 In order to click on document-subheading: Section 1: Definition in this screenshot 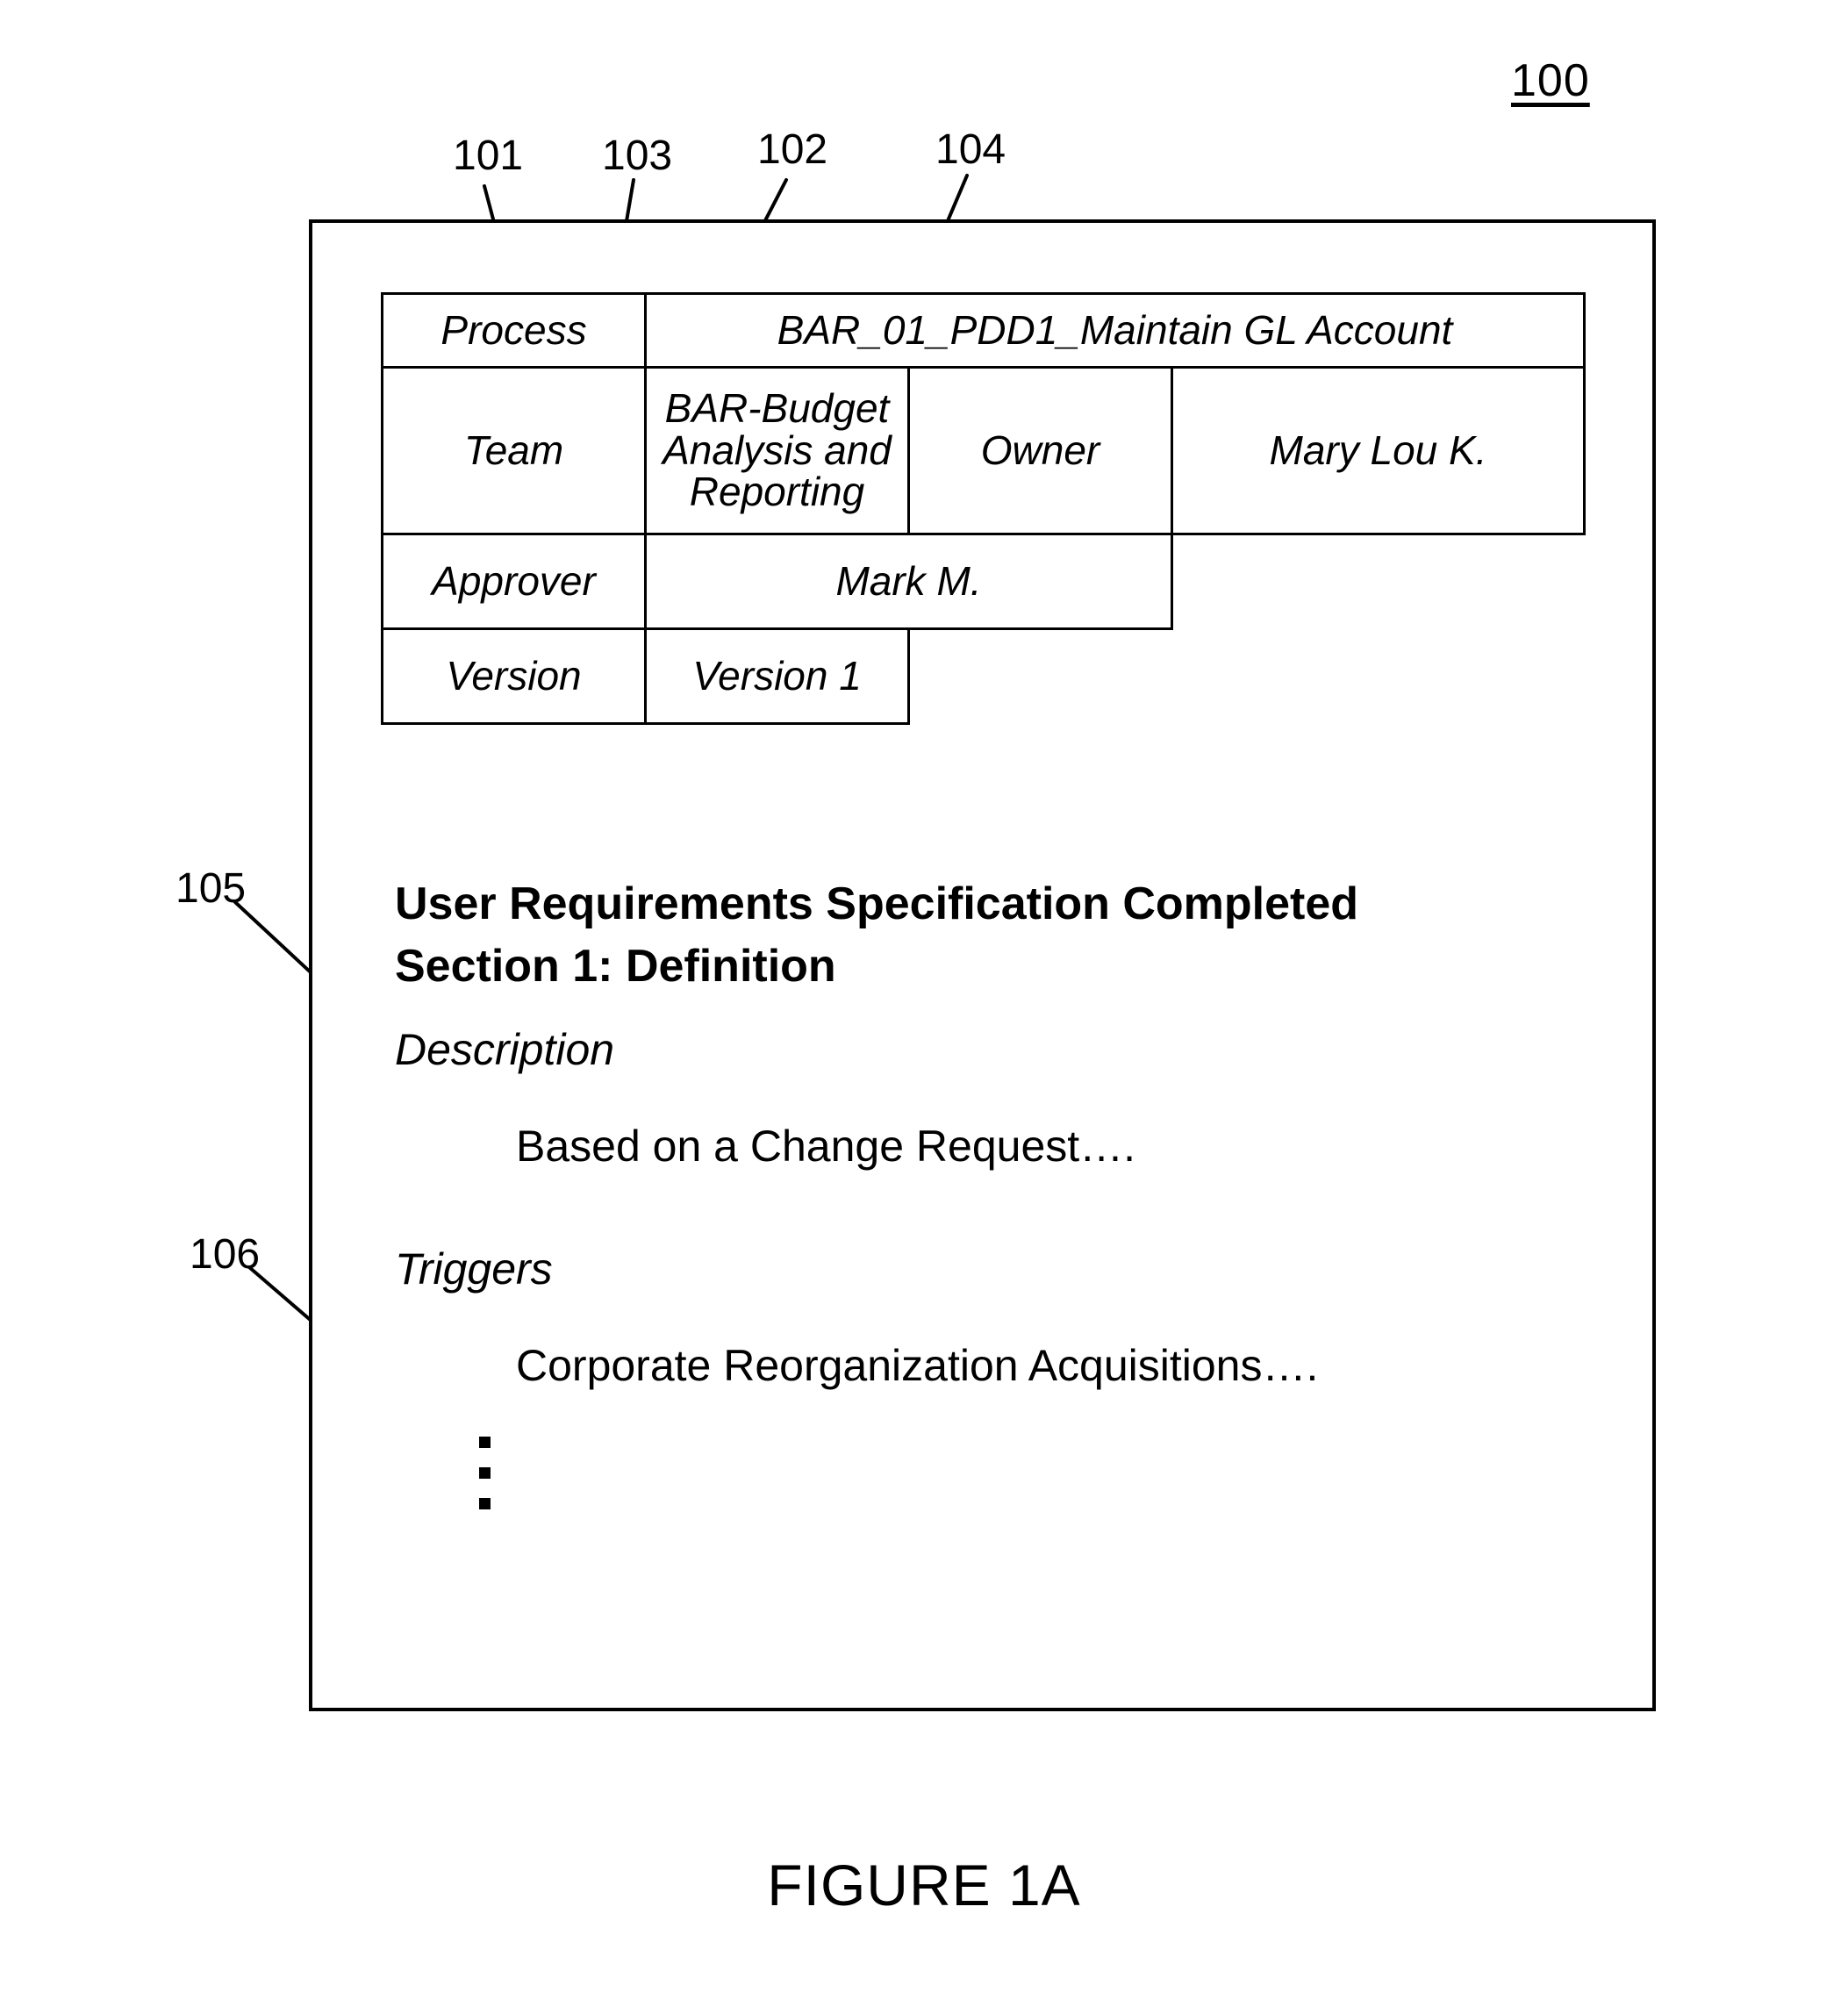, I will do `click(615, 967)`.